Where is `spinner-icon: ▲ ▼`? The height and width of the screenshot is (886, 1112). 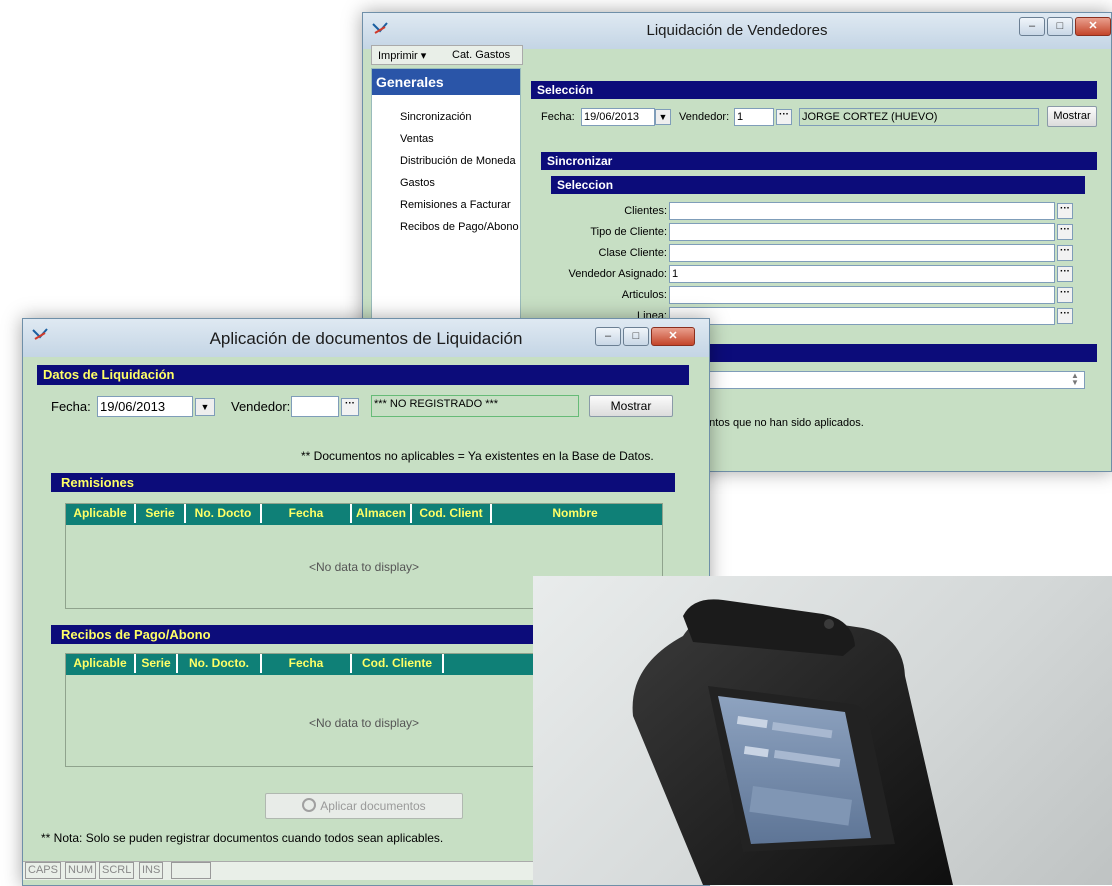
spinner-icon: ▲ ▼ is located at coordinates (1075, 380).